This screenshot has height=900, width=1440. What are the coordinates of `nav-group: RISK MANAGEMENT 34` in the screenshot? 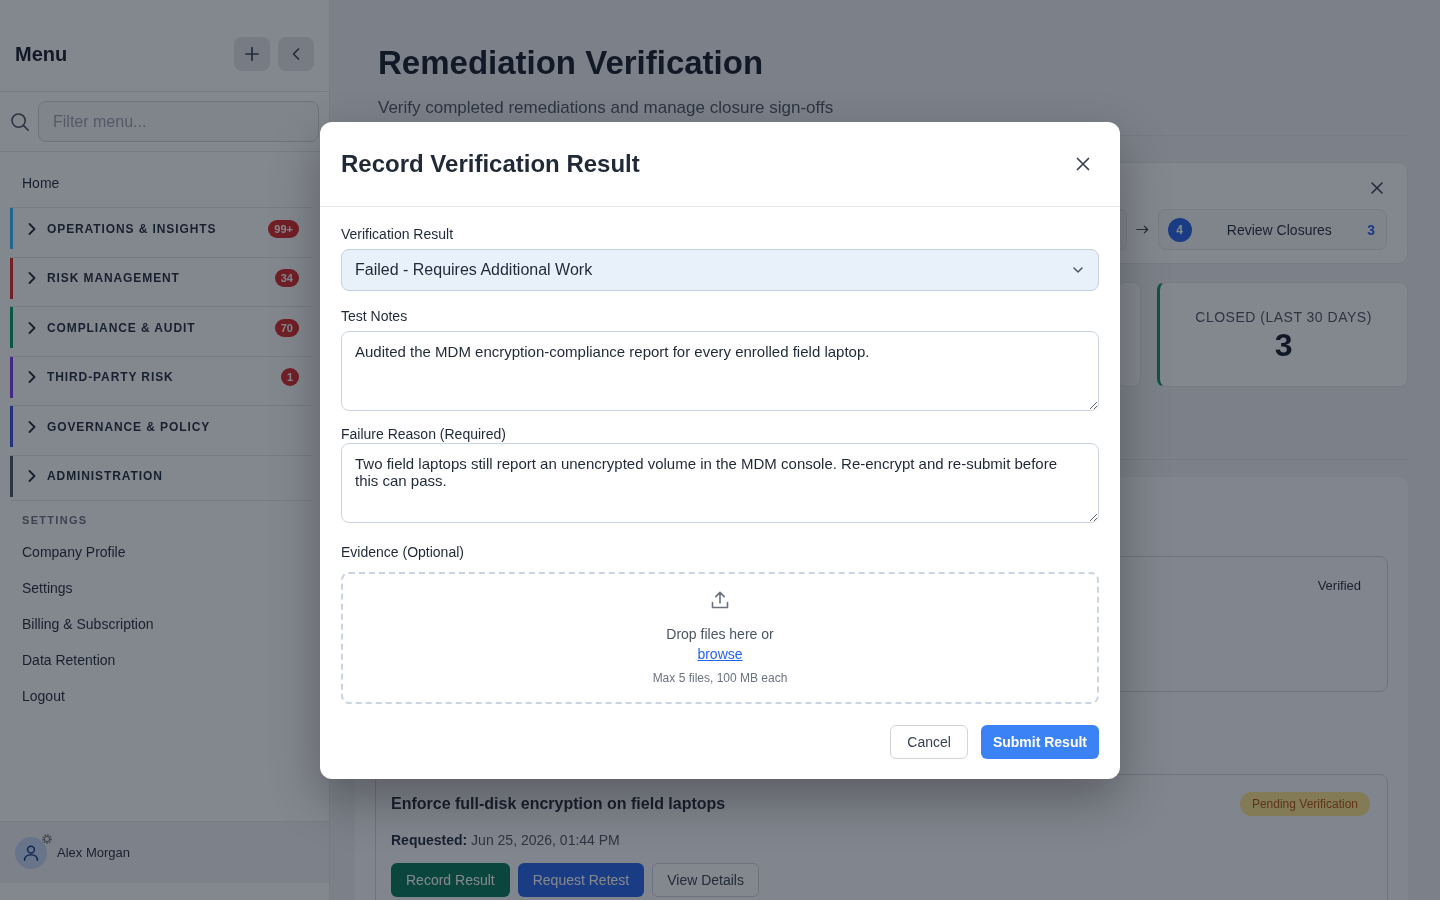 It's located at (160, 278).